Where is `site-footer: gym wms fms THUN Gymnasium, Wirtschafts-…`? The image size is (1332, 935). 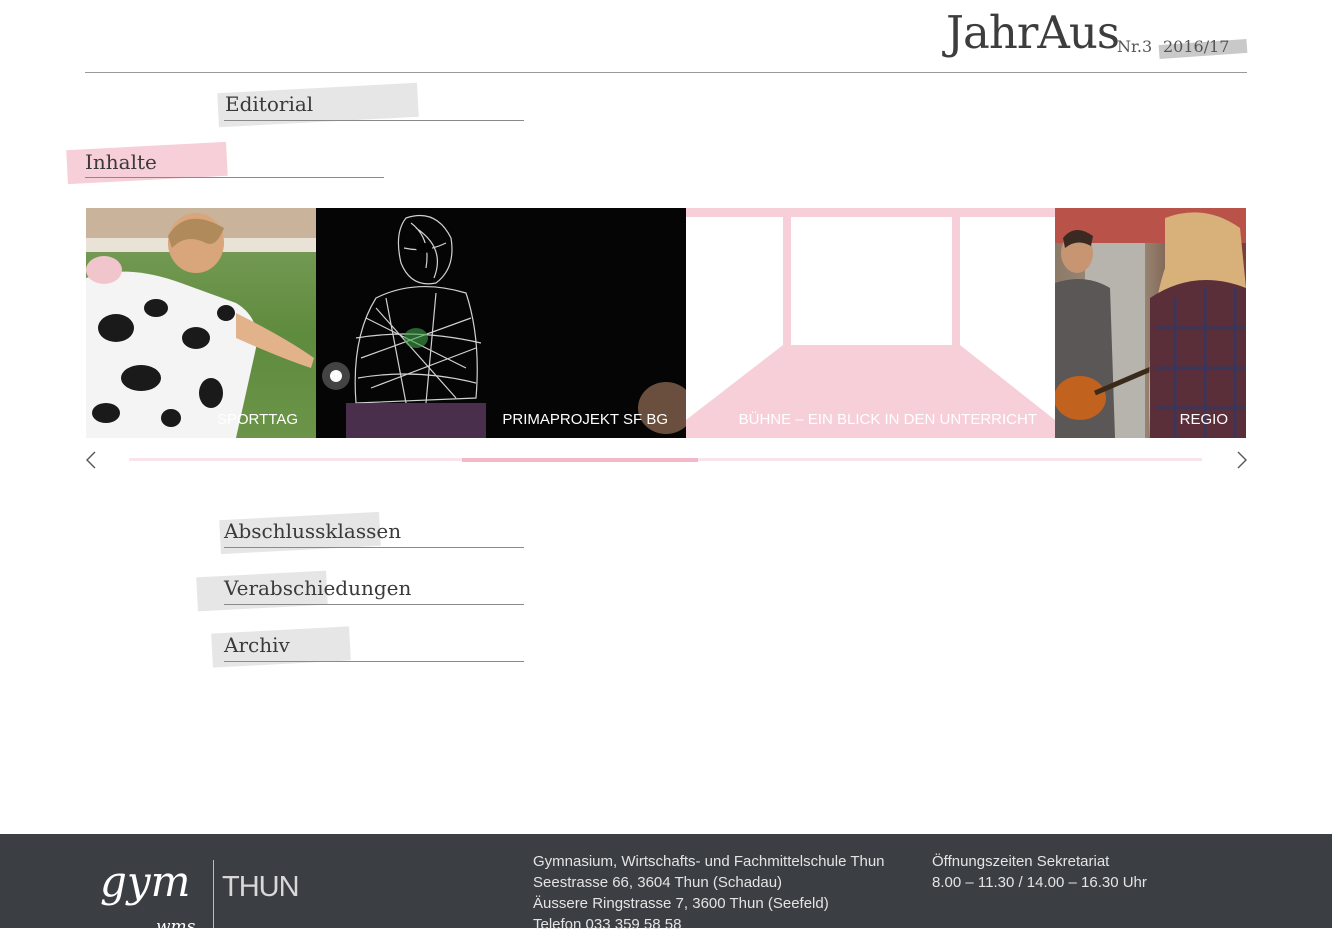 site-footer: gym wms fms THUN Gymnasium, Wirtschafts-… is located at coordinates (666, 884).